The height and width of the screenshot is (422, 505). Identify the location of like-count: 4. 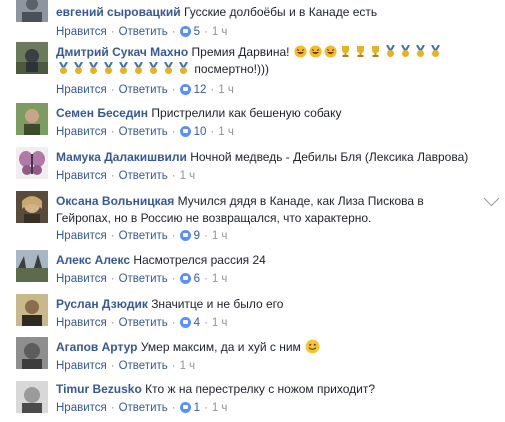
(189, 323).